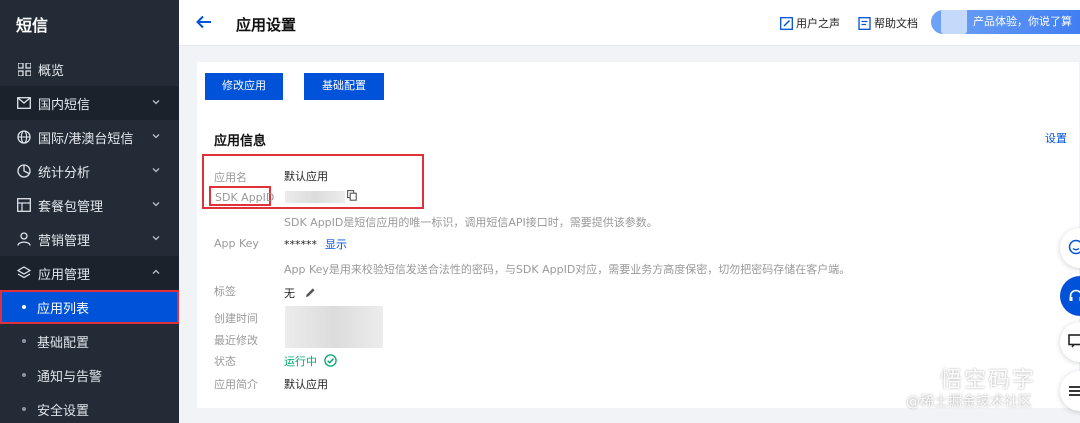  I want to click on sidebar-item-international-sms: 国际/港澳台短信, so click(89, 137).